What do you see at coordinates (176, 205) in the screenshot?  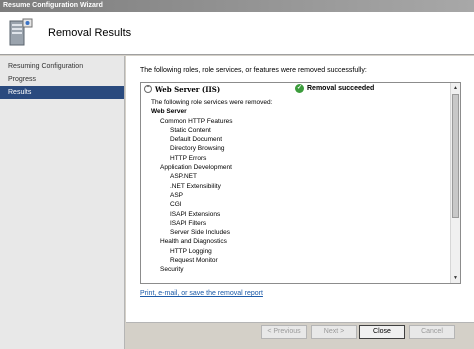 I see `role-service-line: CGI` at bounding box center [176, 205].